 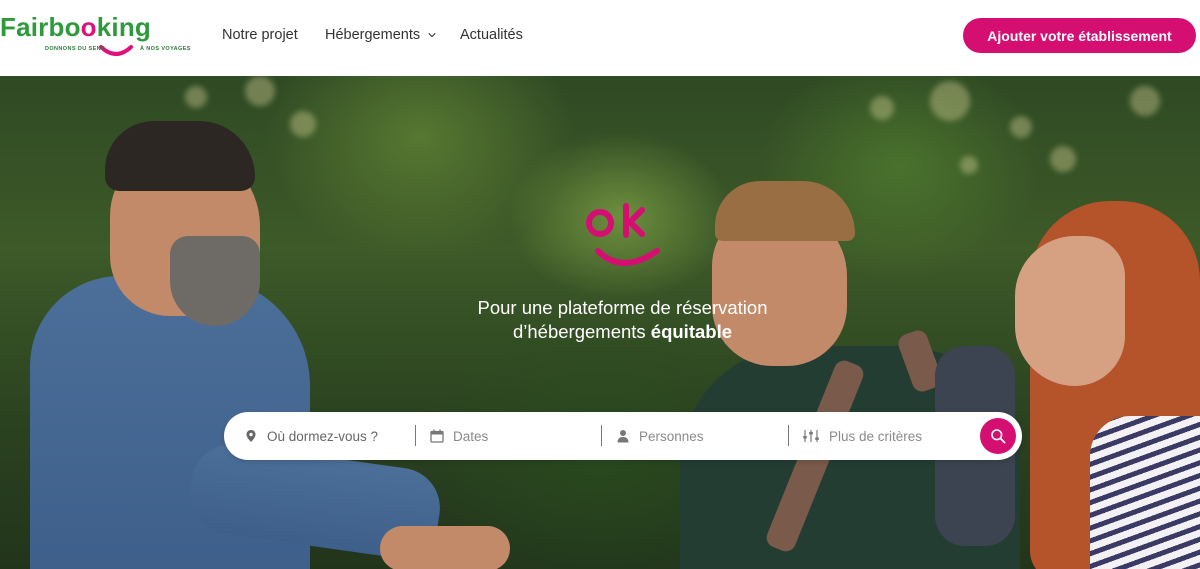 I want to click on logo-wordmark: Fairbooking, so click(x=75, y=27).